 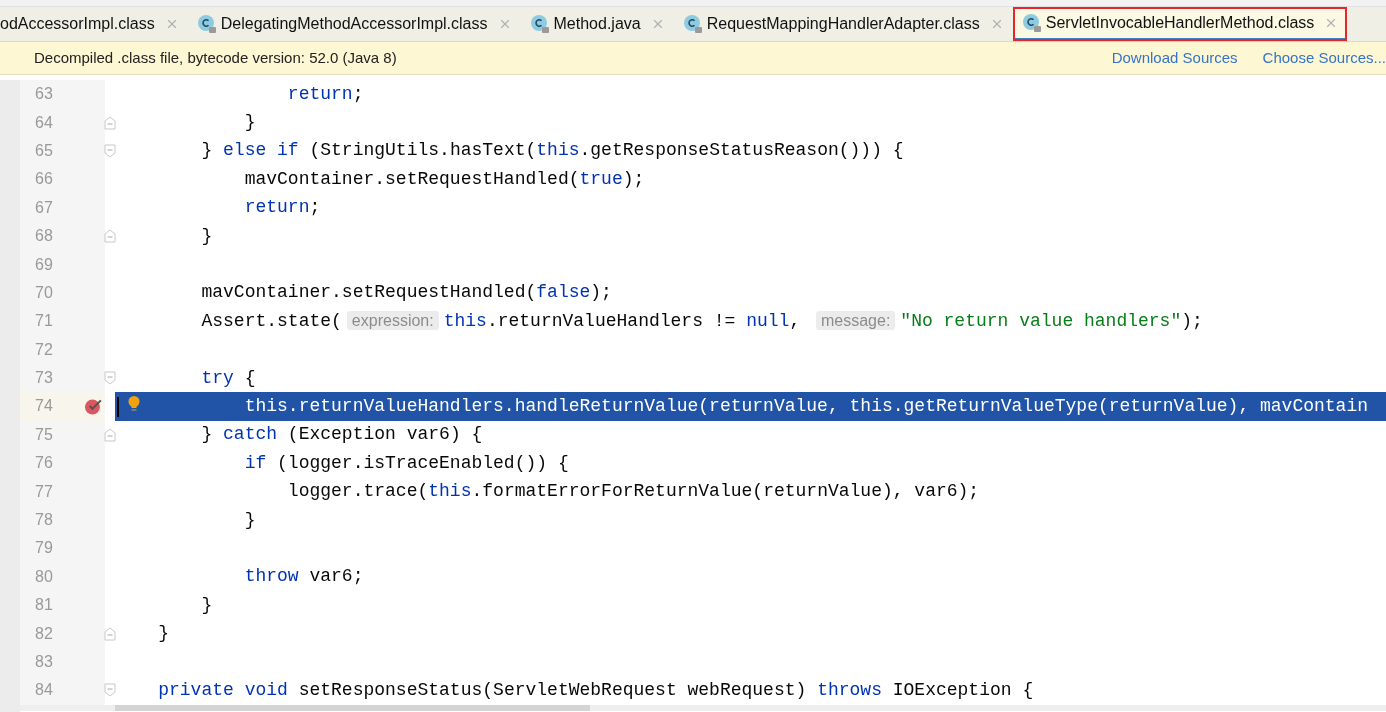 I want to click on line-number: 72, so click(x=44, y=349).